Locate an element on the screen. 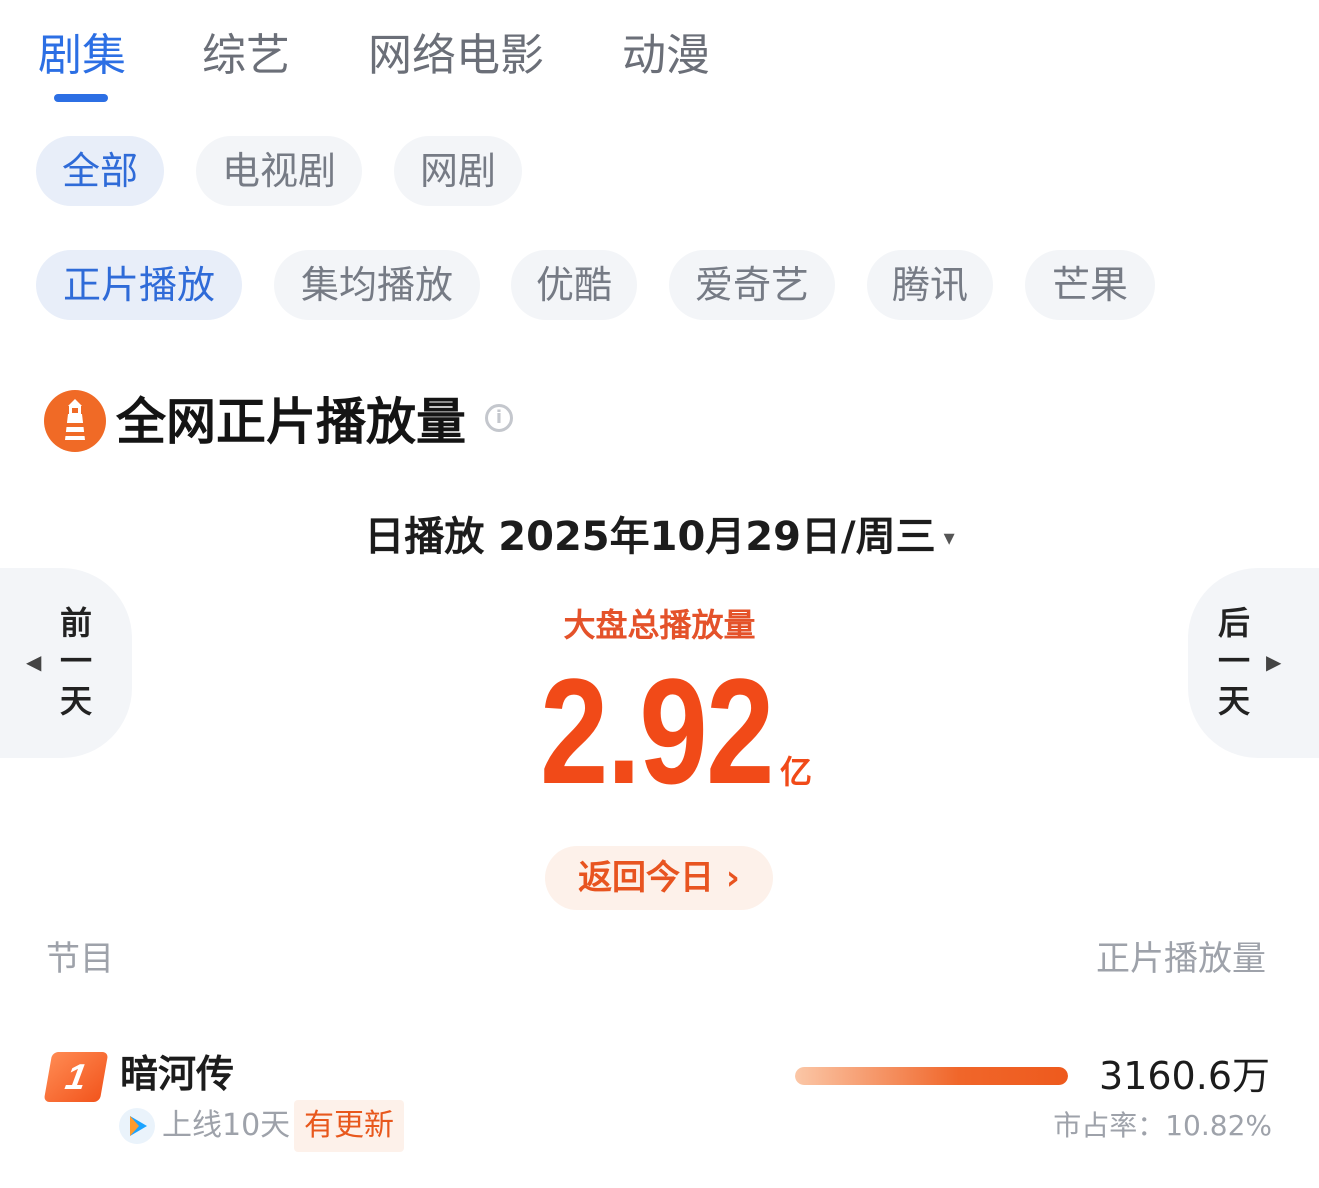 This screenshot has height=1188, width=1319. tab-series: 剧集 is located at coordinates (82, 56).